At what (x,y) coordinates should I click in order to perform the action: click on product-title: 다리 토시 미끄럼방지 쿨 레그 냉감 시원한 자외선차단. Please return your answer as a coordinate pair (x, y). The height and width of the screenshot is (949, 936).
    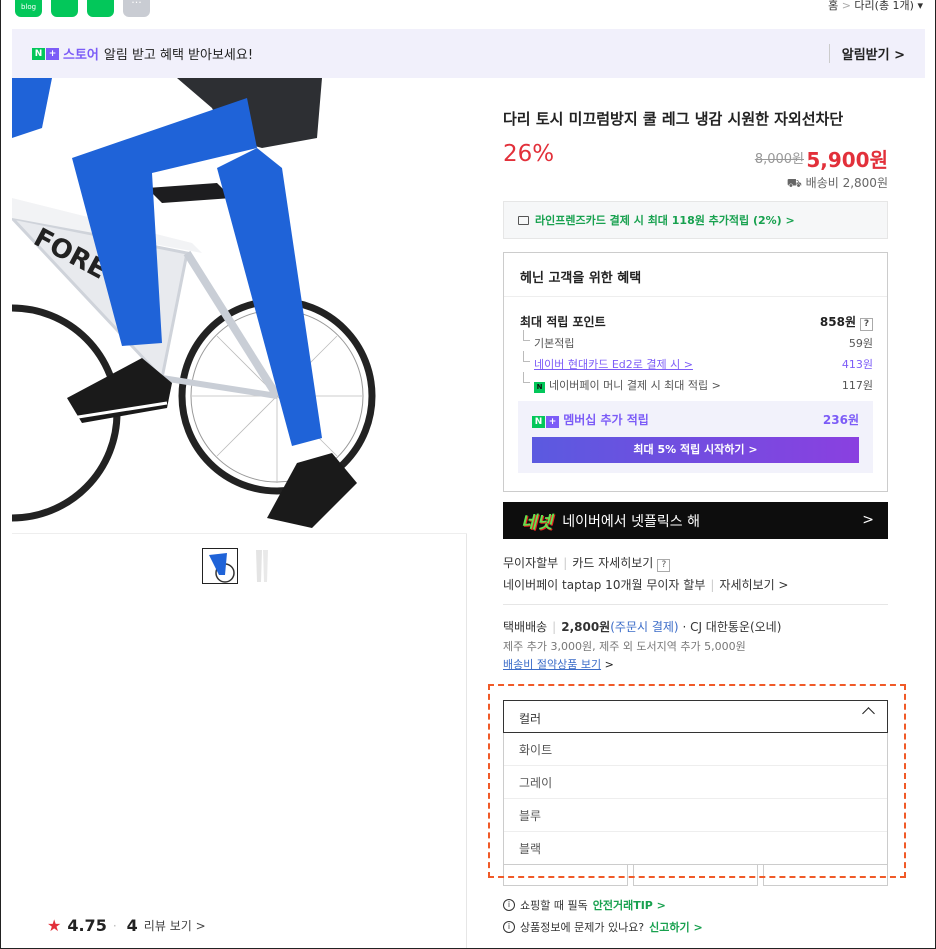
    Looking at the image, I should click on (673, 119).